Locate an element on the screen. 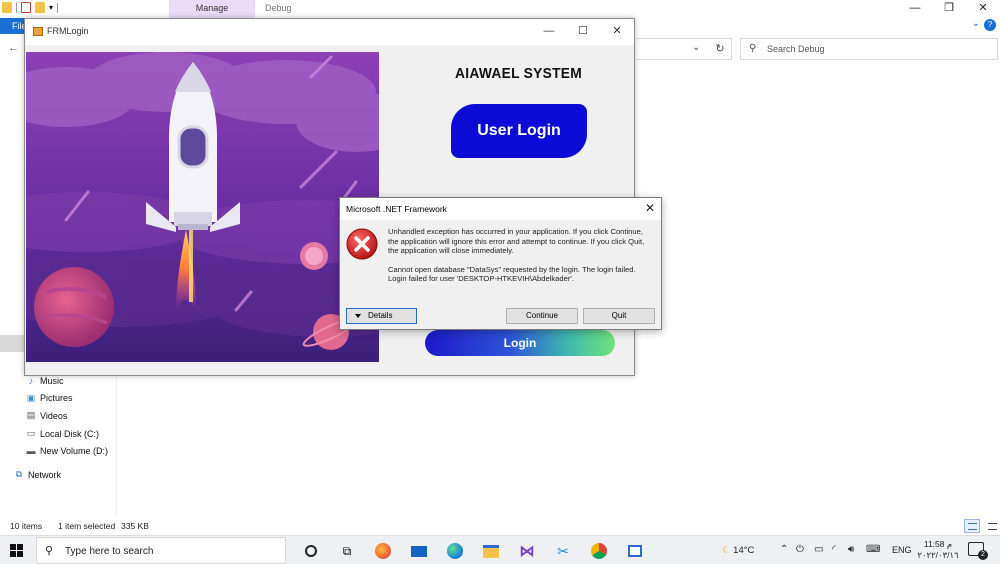 Image resolution: width=1000 pixels, height=564 pixels. weather-widget: ☾ 14°C is located at coordinates (738, 550).